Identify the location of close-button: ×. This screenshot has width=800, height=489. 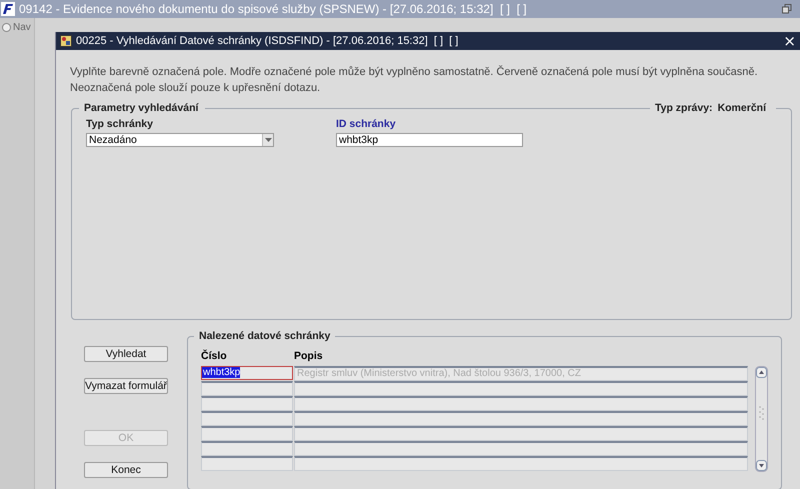
(789, 41).